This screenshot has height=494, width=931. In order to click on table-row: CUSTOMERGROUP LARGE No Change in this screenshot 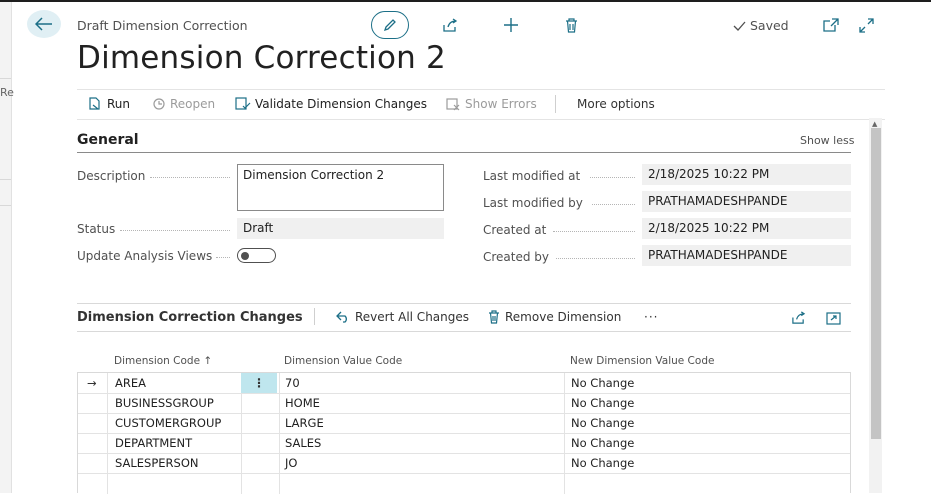, I will do `click(464, 423)`.